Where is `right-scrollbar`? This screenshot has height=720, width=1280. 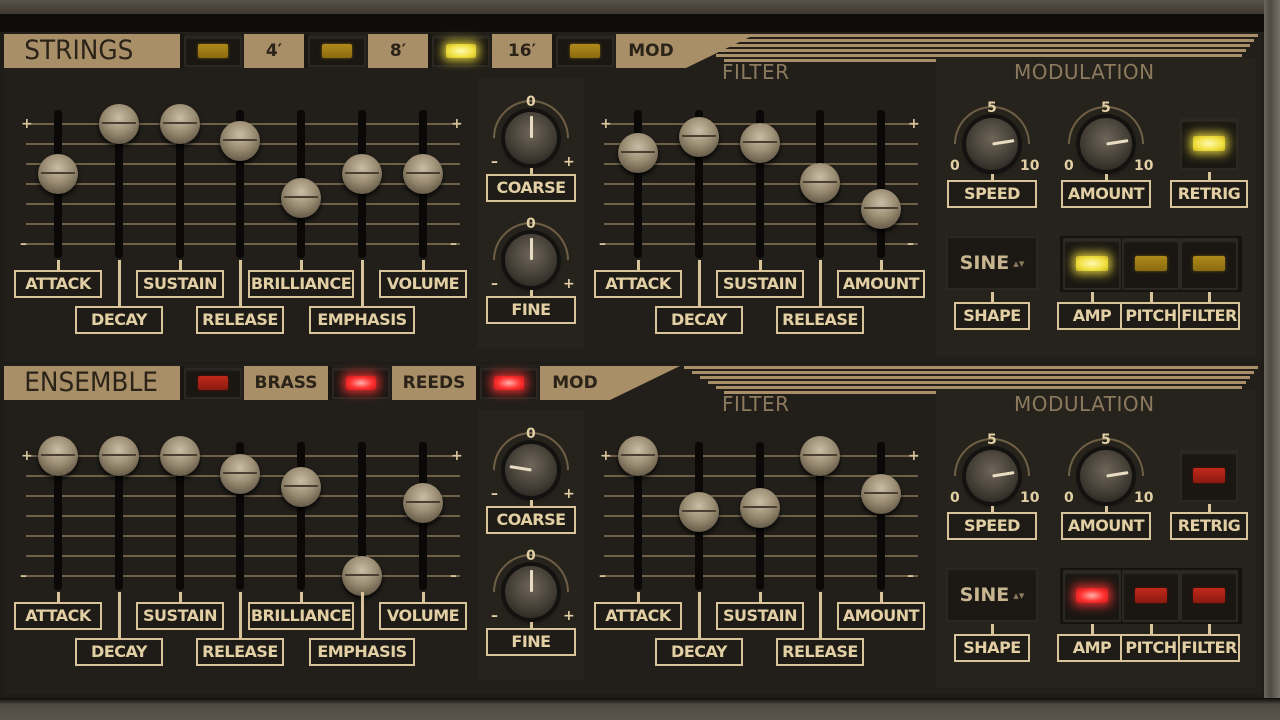
right-scrollbar is located at coordinates (1272, 360).